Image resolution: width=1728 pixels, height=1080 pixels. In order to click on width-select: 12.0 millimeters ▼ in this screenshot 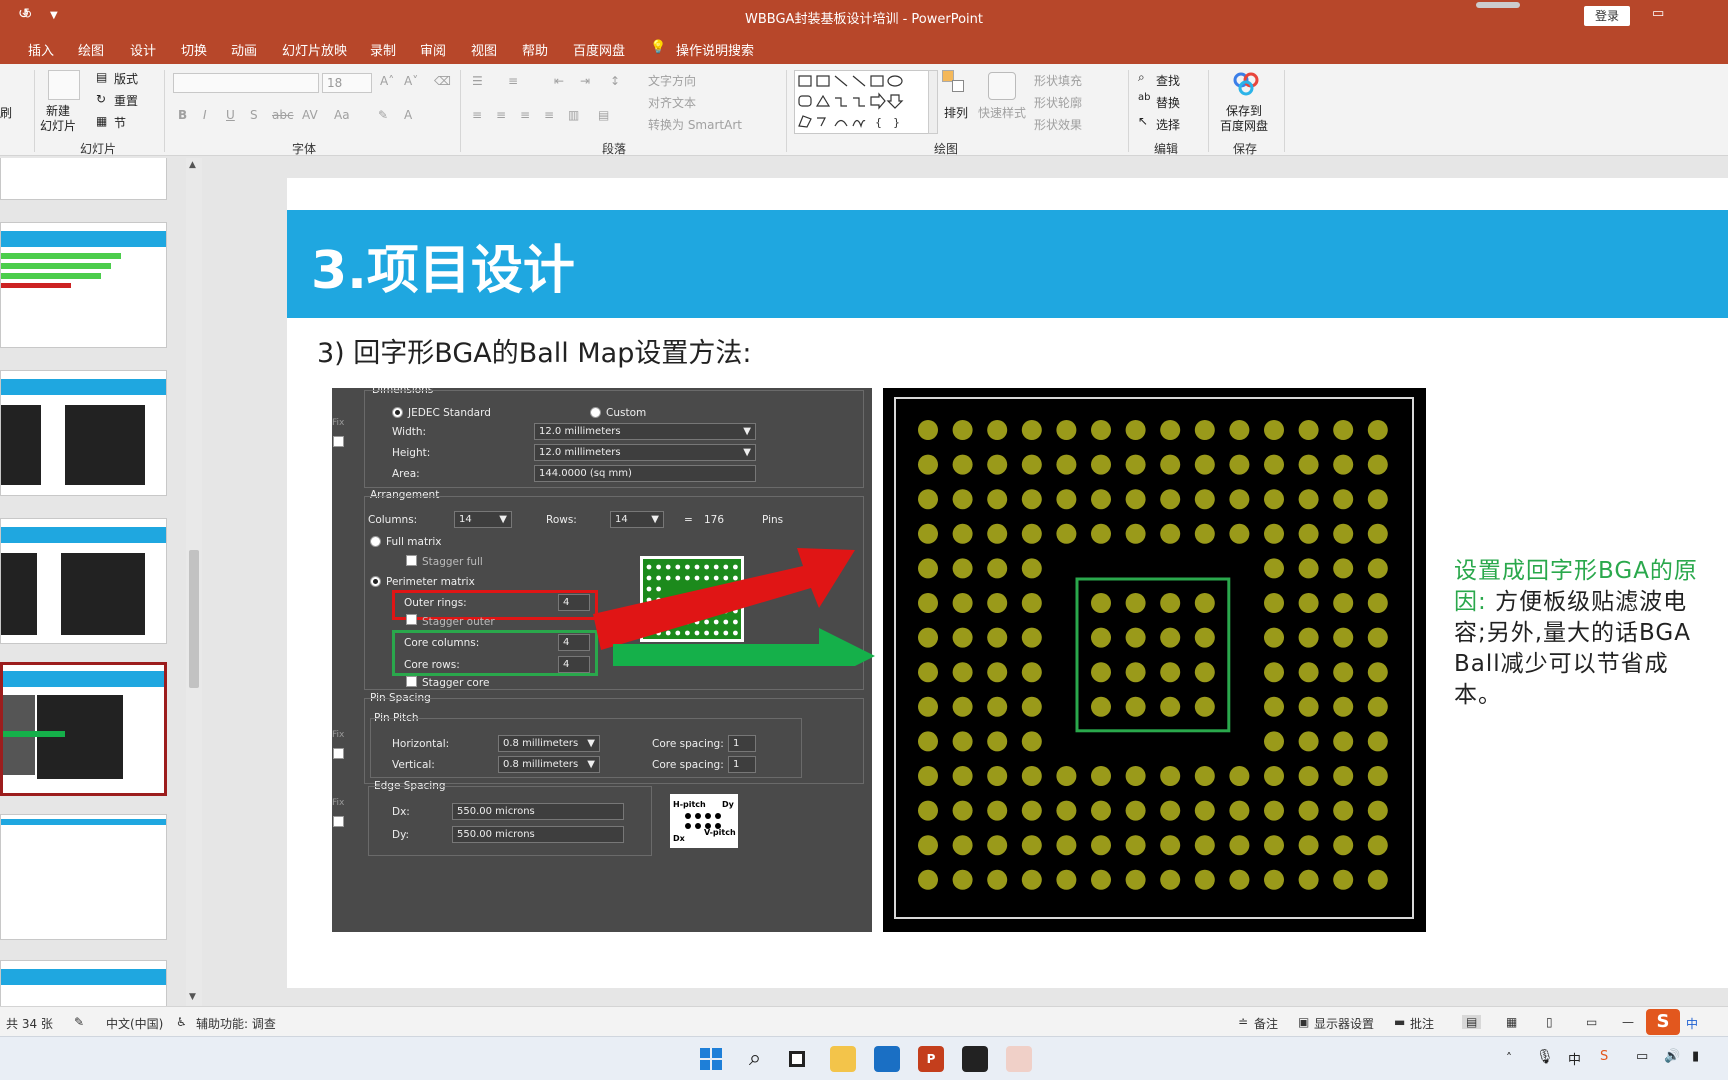, I will do `click(645, 431)`.